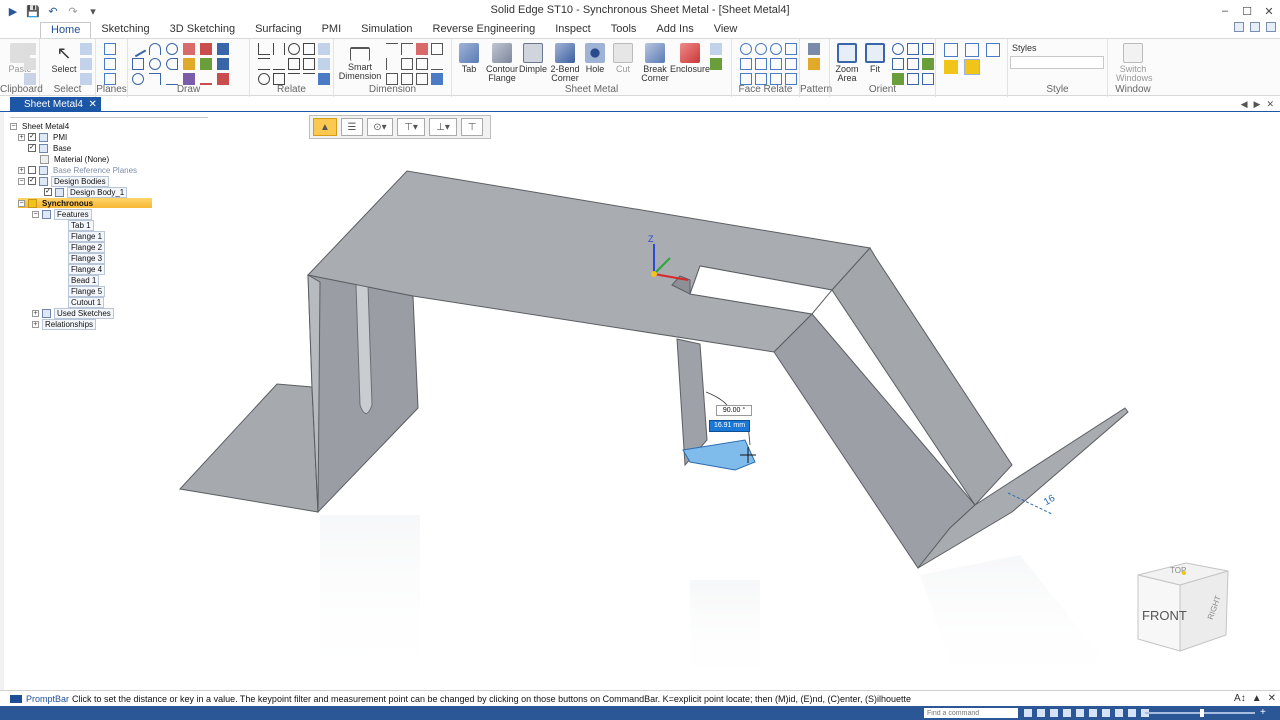  Describe the element at coordinates (1093, 713) in the screenshot. I see `shaded-status-icon` at that location.